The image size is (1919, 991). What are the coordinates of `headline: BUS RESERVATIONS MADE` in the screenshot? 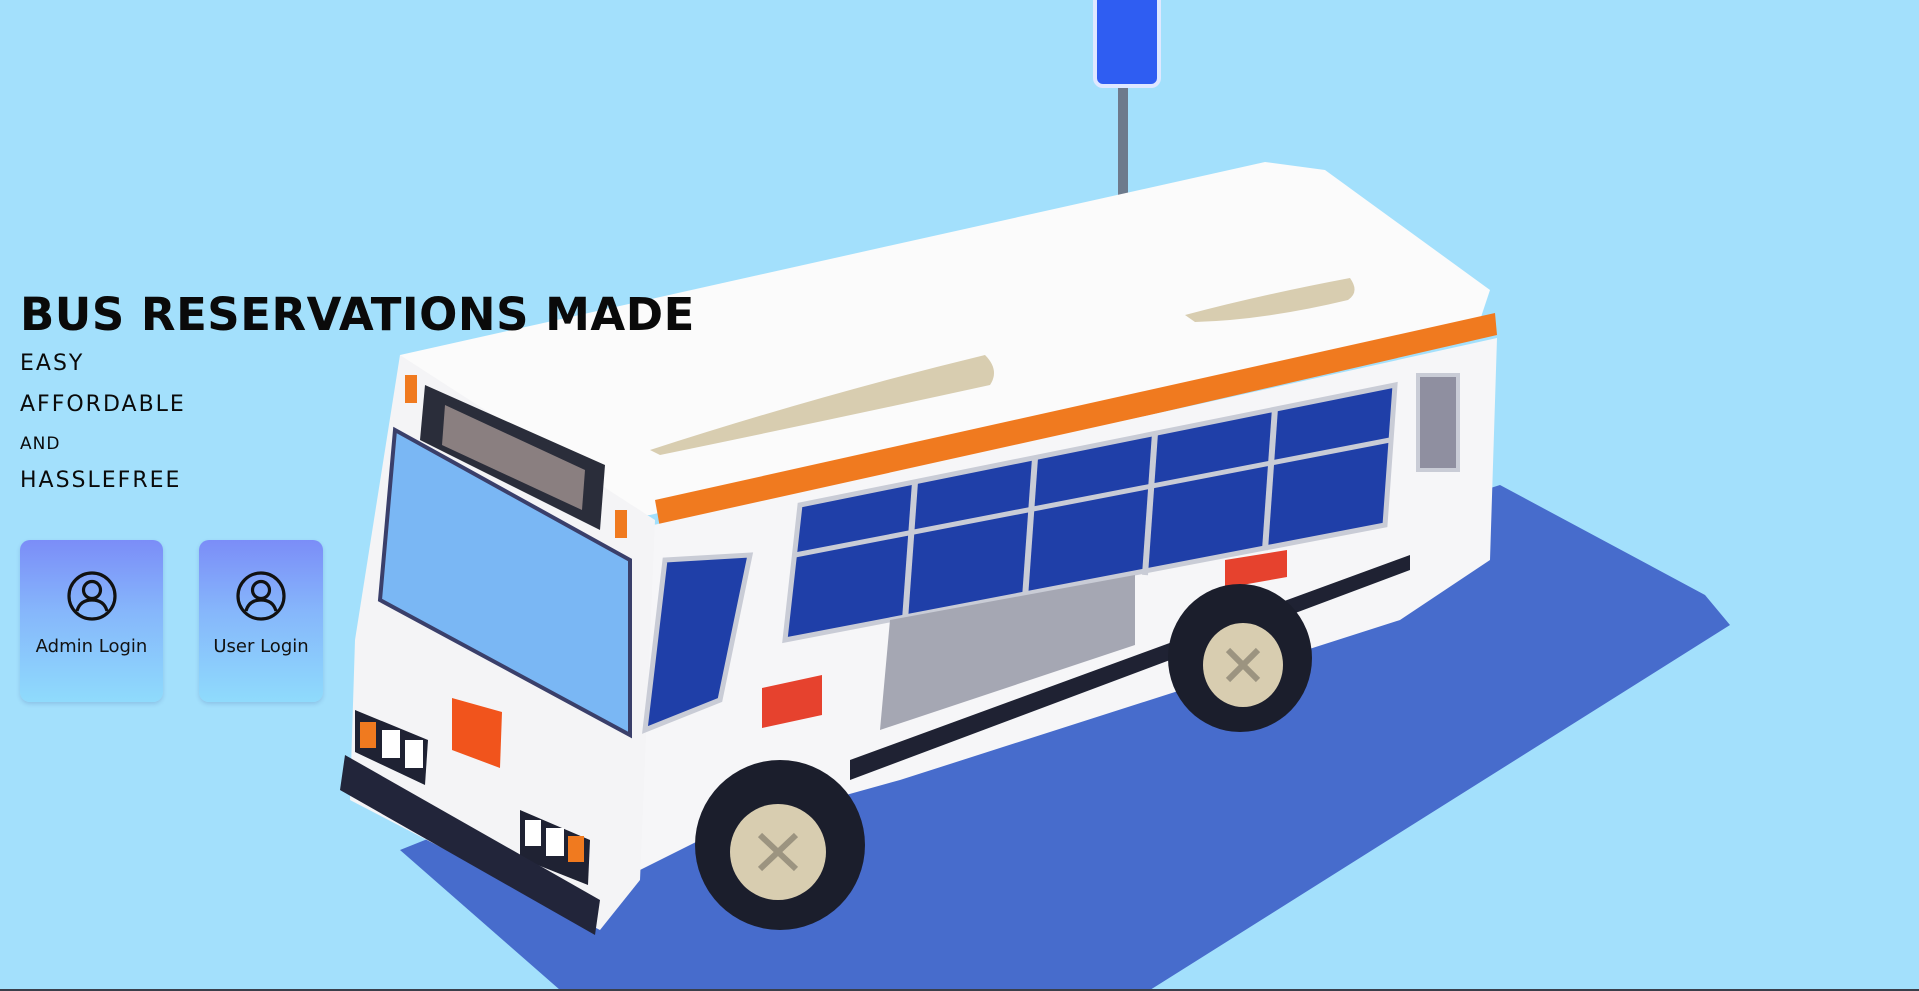 It's located at (357, 314).